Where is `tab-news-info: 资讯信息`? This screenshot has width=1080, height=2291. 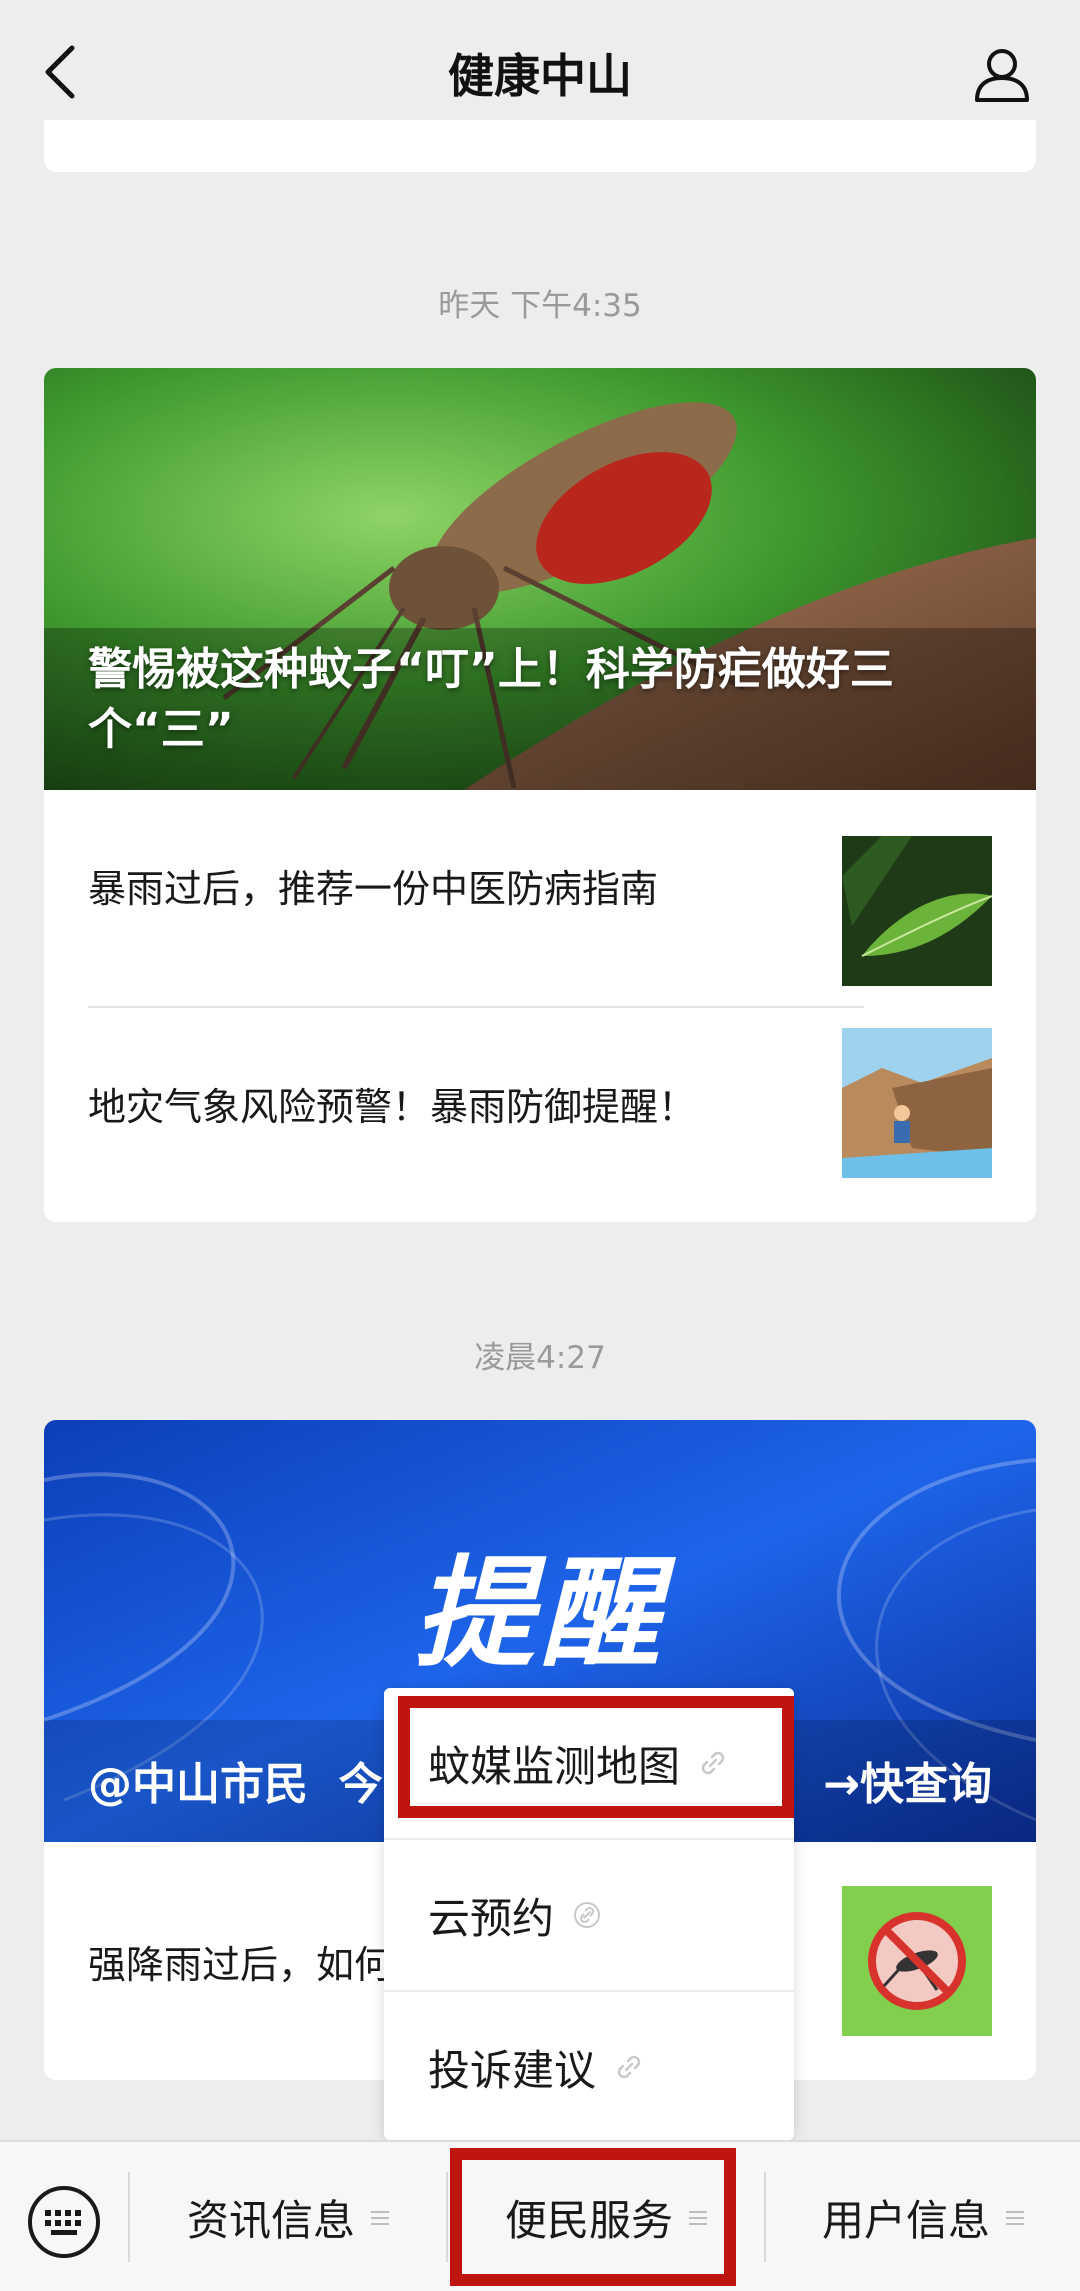
tab-news-info: 资讯信息 is located at coordinates (288, 2216).